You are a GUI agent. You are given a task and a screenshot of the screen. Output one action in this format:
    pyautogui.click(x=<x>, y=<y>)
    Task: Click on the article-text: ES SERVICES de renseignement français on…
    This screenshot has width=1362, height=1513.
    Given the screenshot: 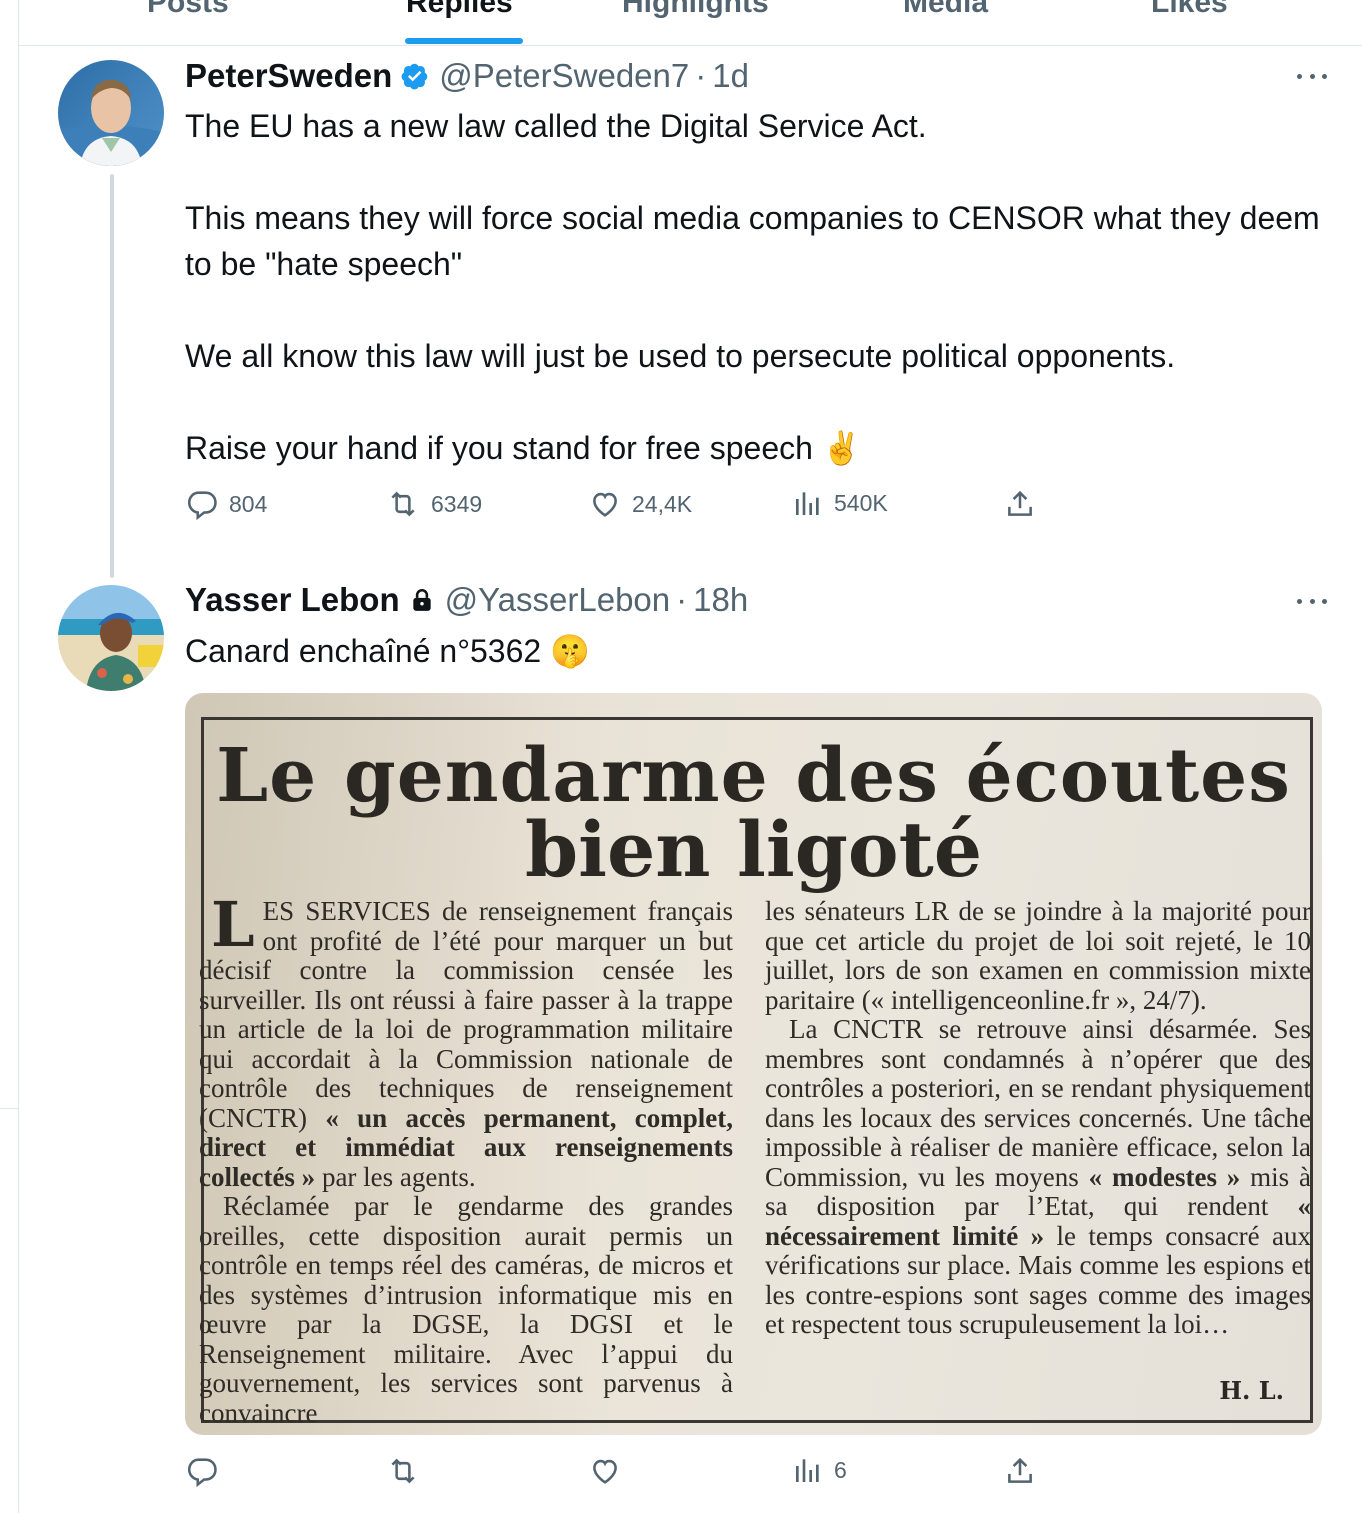 What is the action you would take?
    pyautogui.click(x=466, y=1014)
    